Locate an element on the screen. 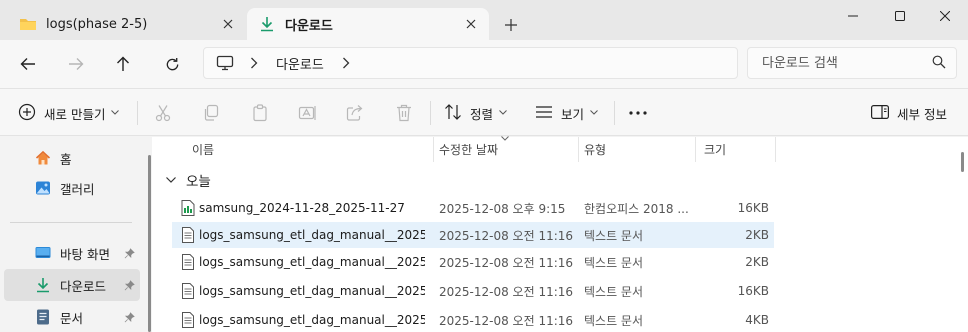  tab-downloads: 다운로드 is located at coordinates (368, 24).